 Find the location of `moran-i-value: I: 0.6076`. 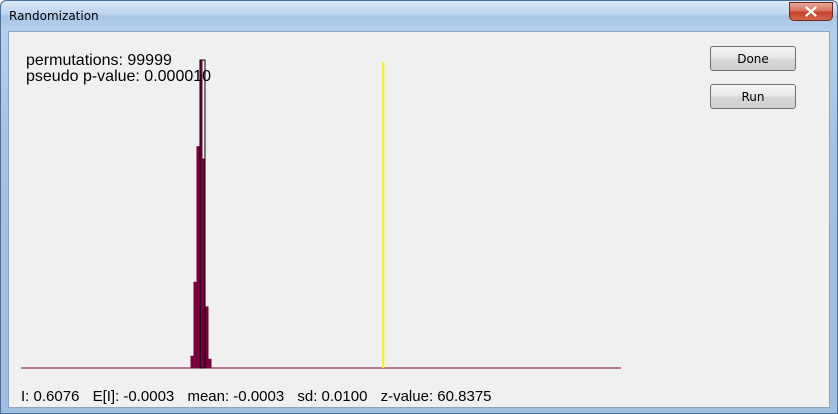

moran-i-value: I: 0.6076 is located at coordinates (50, 396).